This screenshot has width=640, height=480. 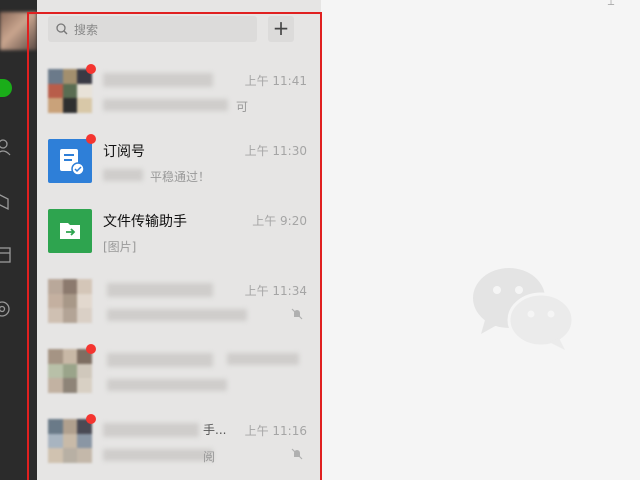 What do you see at coordinates (18, 240) in the screenshot?
I see `nav-rail` at bounding box center [18, 240].